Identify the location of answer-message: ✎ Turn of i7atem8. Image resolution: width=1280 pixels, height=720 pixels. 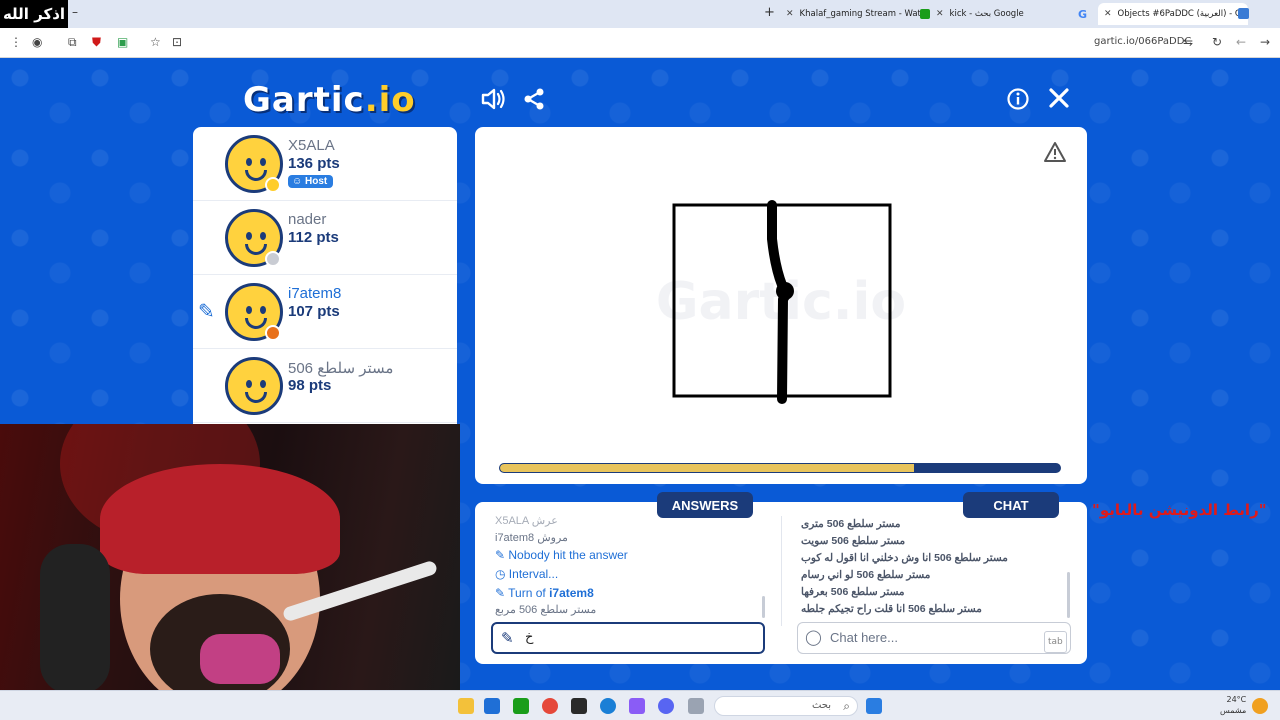
(544, 593).